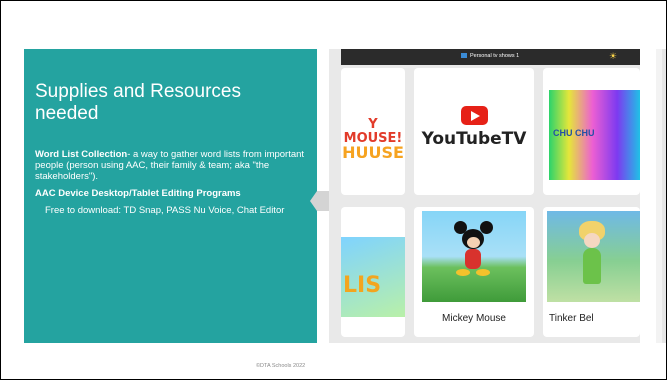 The height and width of the screenshot is (380, 667). I want to click on tile-label: Tinker Bel, so click(571, 318).